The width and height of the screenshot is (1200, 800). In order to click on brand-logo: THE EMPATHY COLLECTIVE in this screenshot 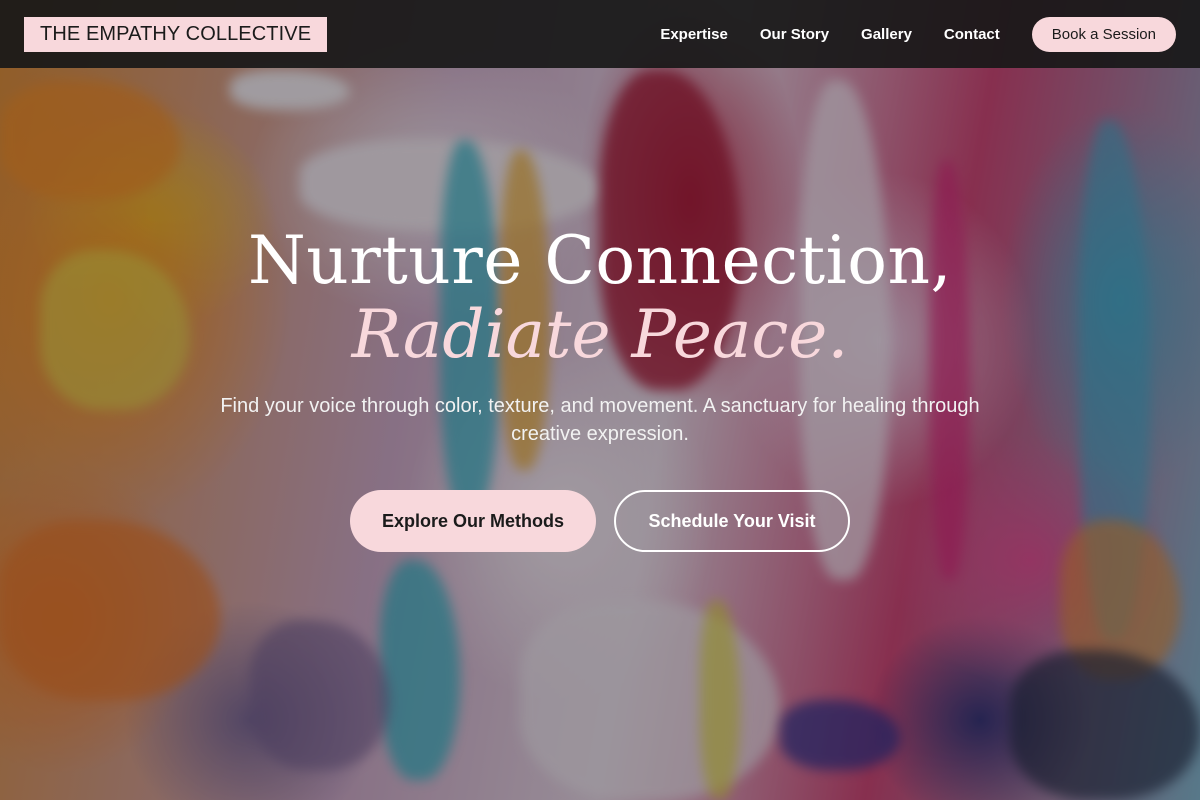, I will do `click(176, 34)`.